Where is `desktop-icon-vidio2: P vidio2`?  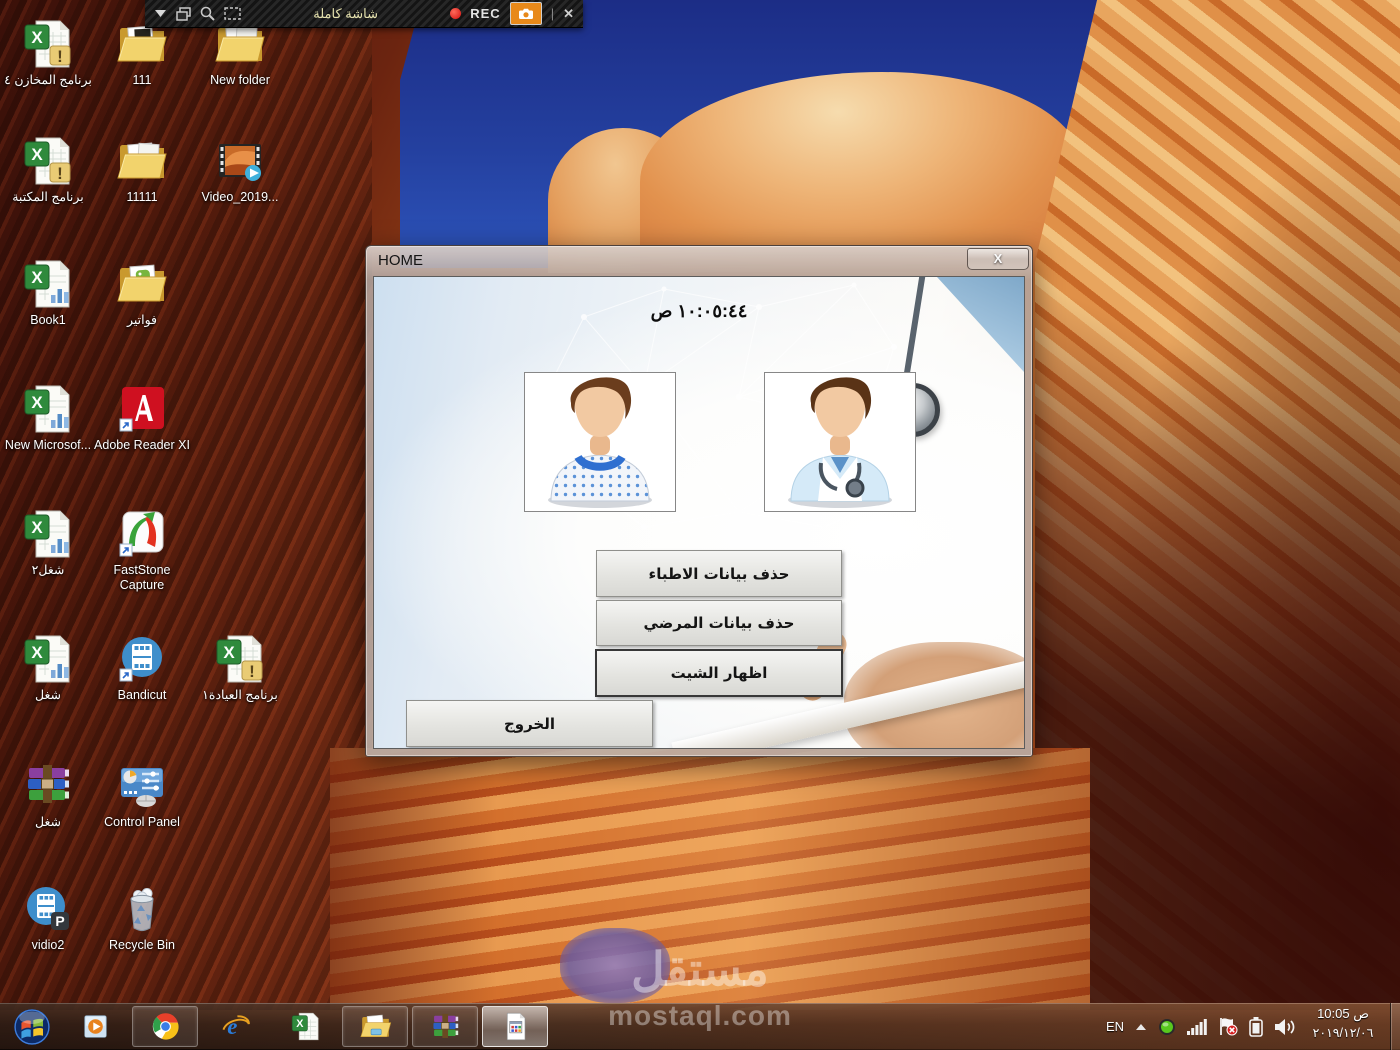
desktop-icon-vidio2: P vidio2 is located at coordinates (48, 918).